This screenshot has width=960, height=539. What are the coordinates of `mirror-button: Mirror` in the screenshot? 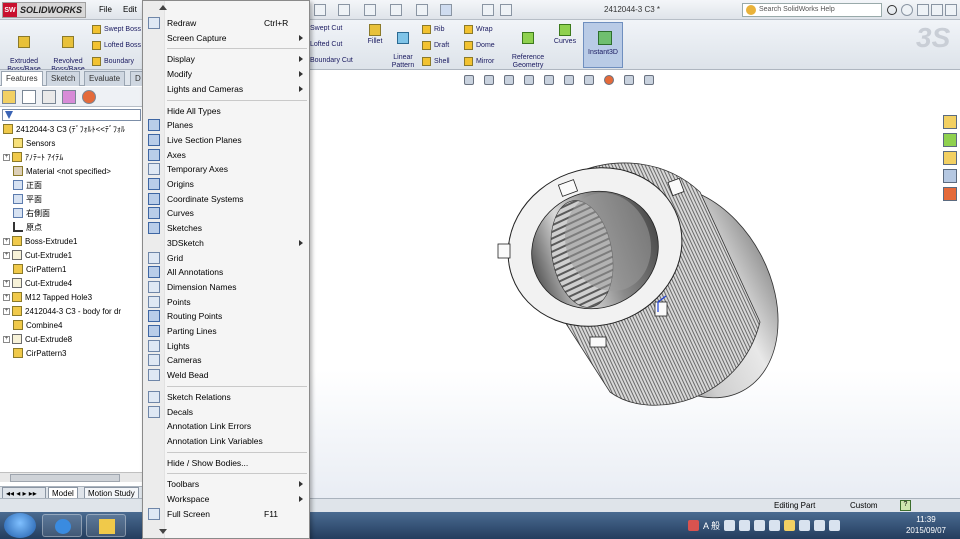 It's located at (479, 61).